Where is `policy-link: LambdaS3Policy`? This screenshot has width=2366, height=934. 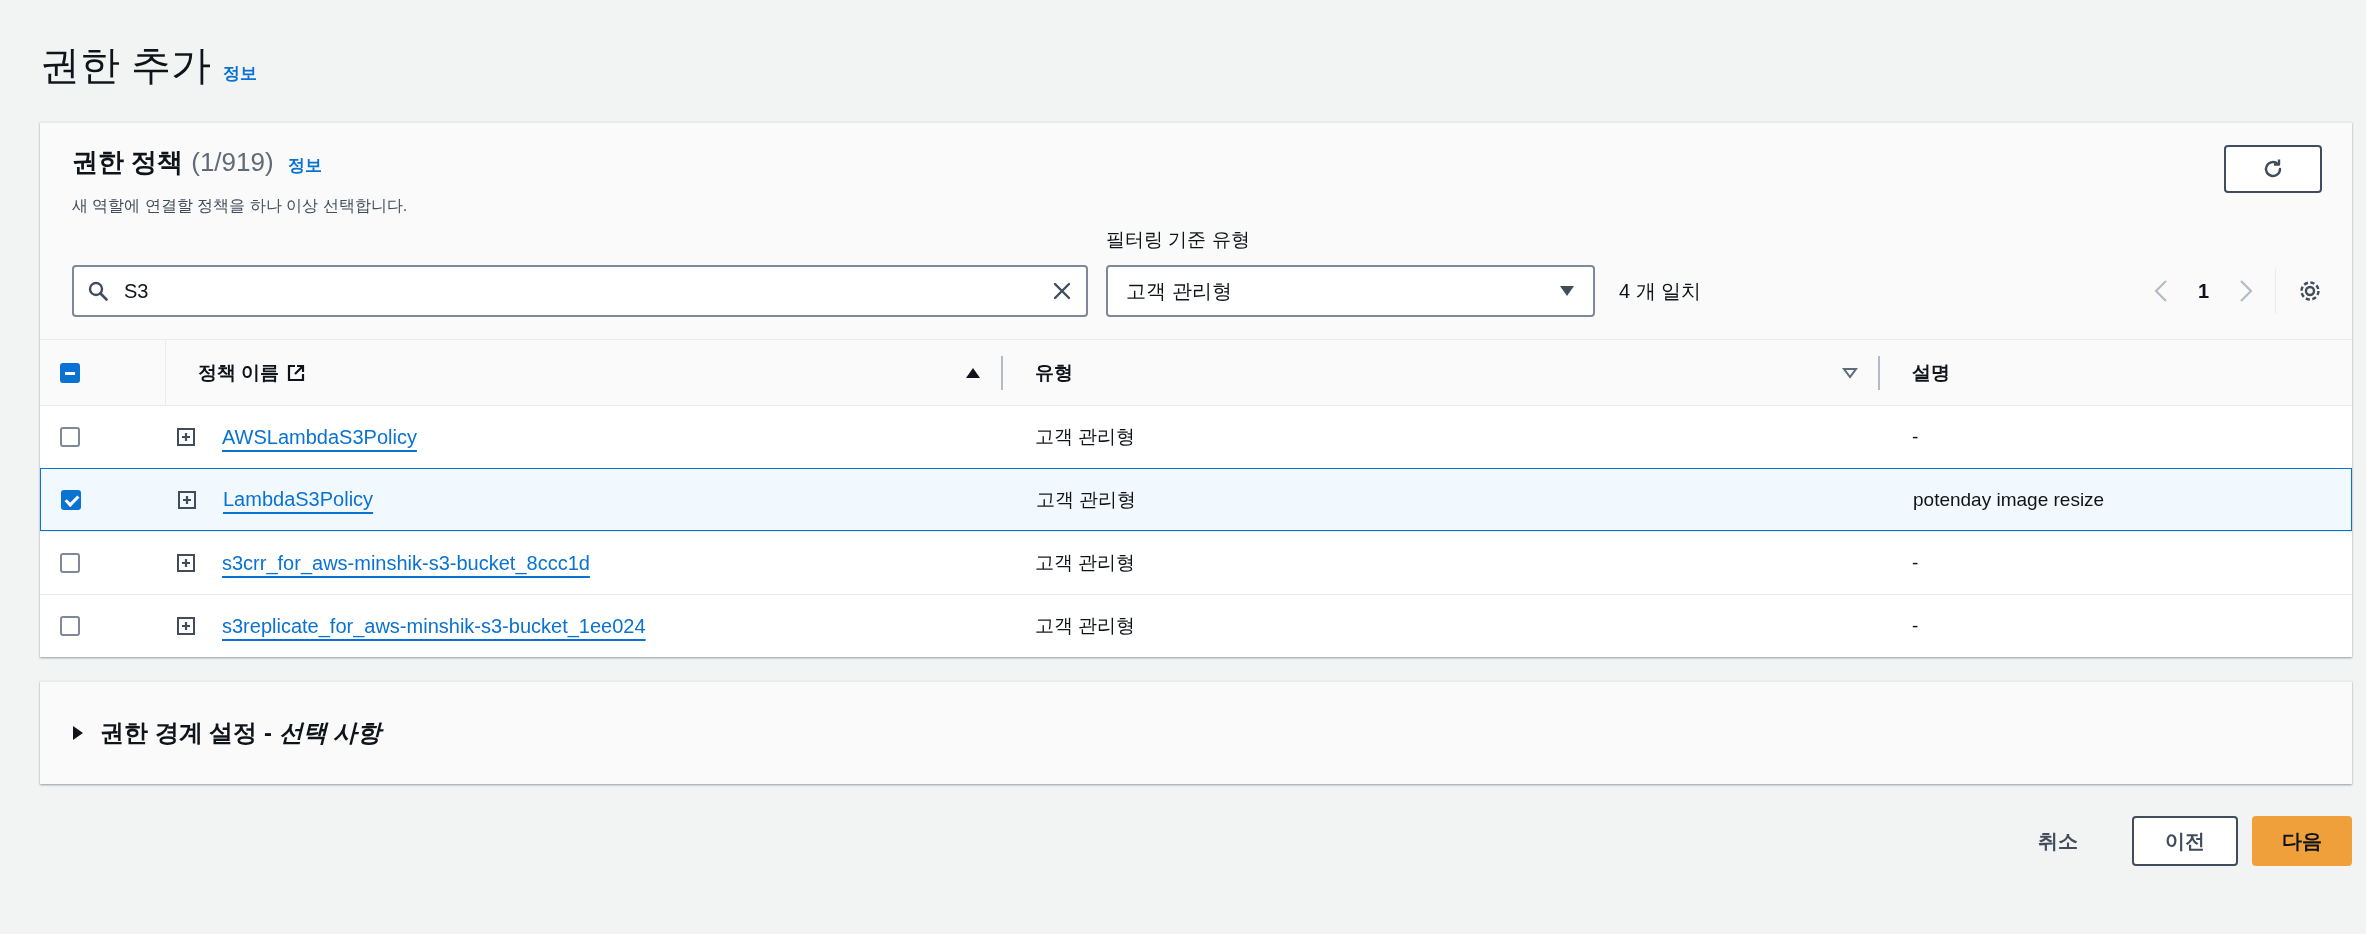 policy-link: LambdaS3Policy is located at coordinates (298, 499).